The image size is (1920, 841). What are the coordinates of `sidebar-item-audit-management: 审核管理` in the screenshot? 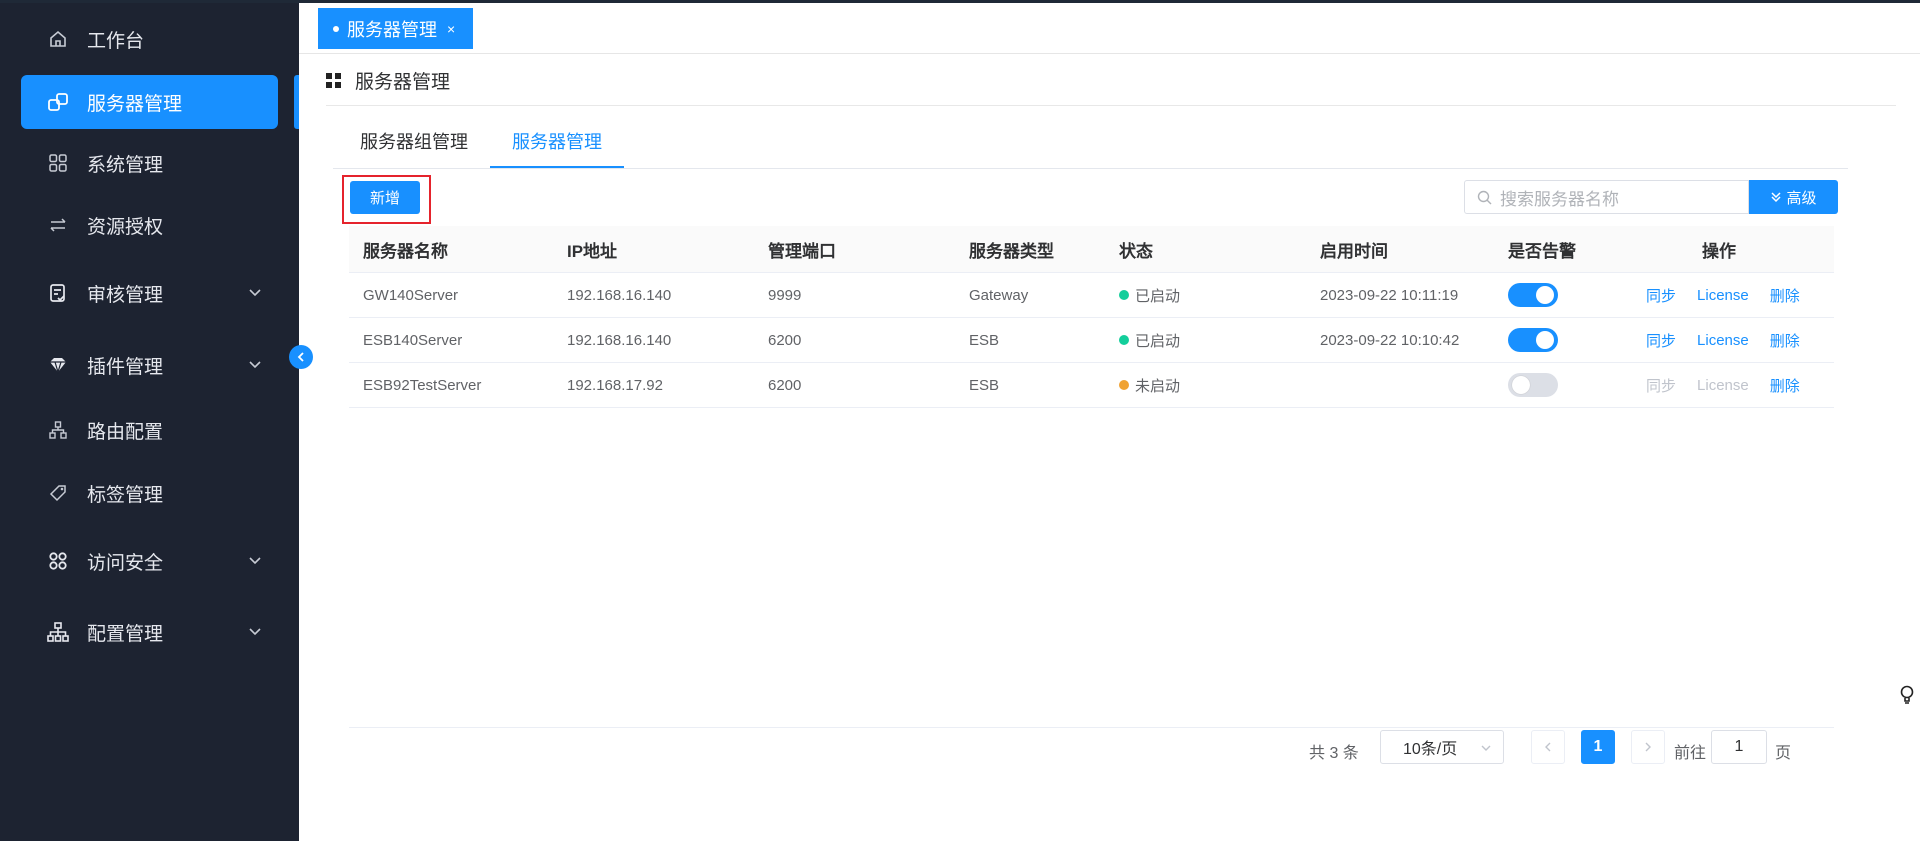 It's located at (149, 293).